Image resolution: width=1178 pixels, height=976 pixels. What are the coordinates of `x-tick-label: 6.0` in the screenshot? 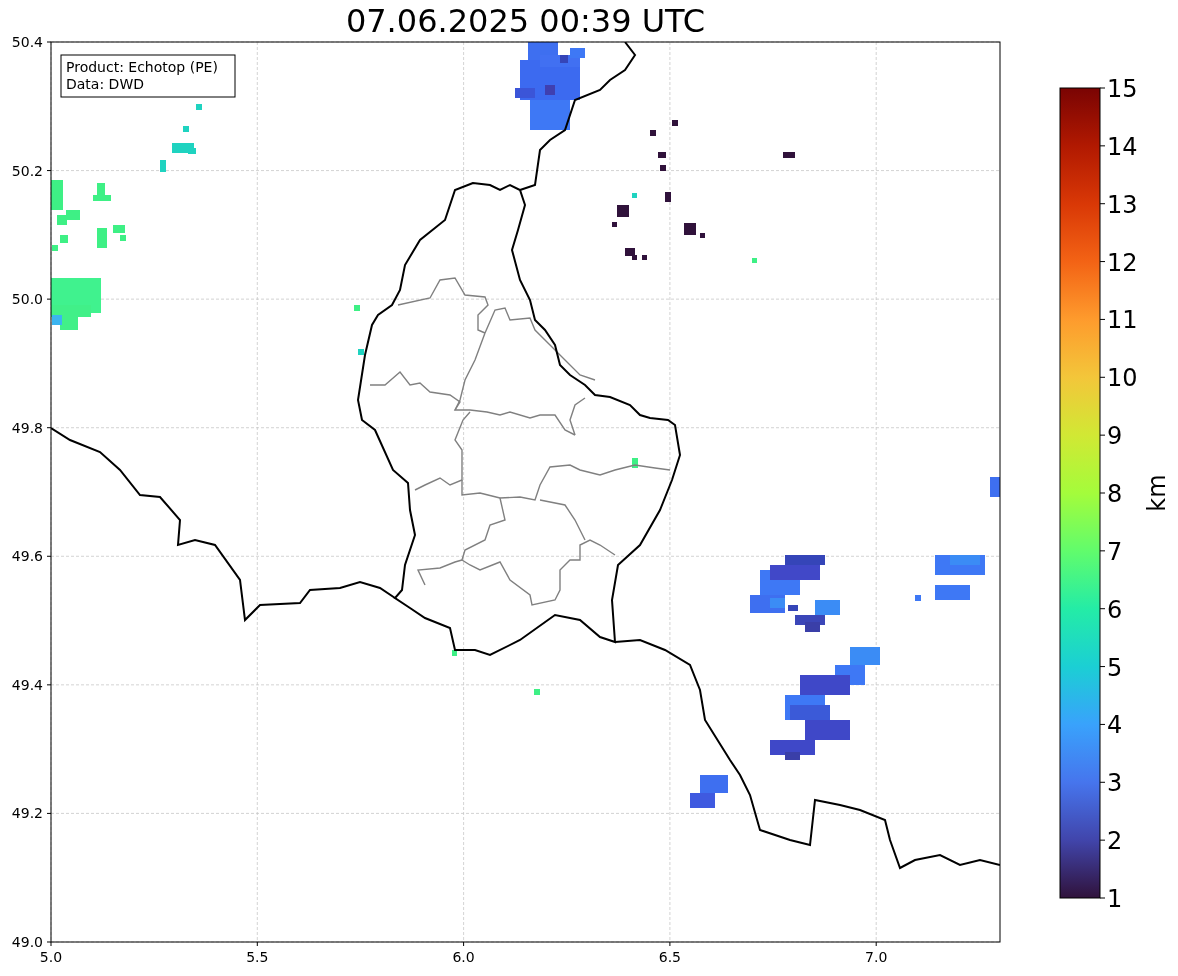 It's located at (463, 957).